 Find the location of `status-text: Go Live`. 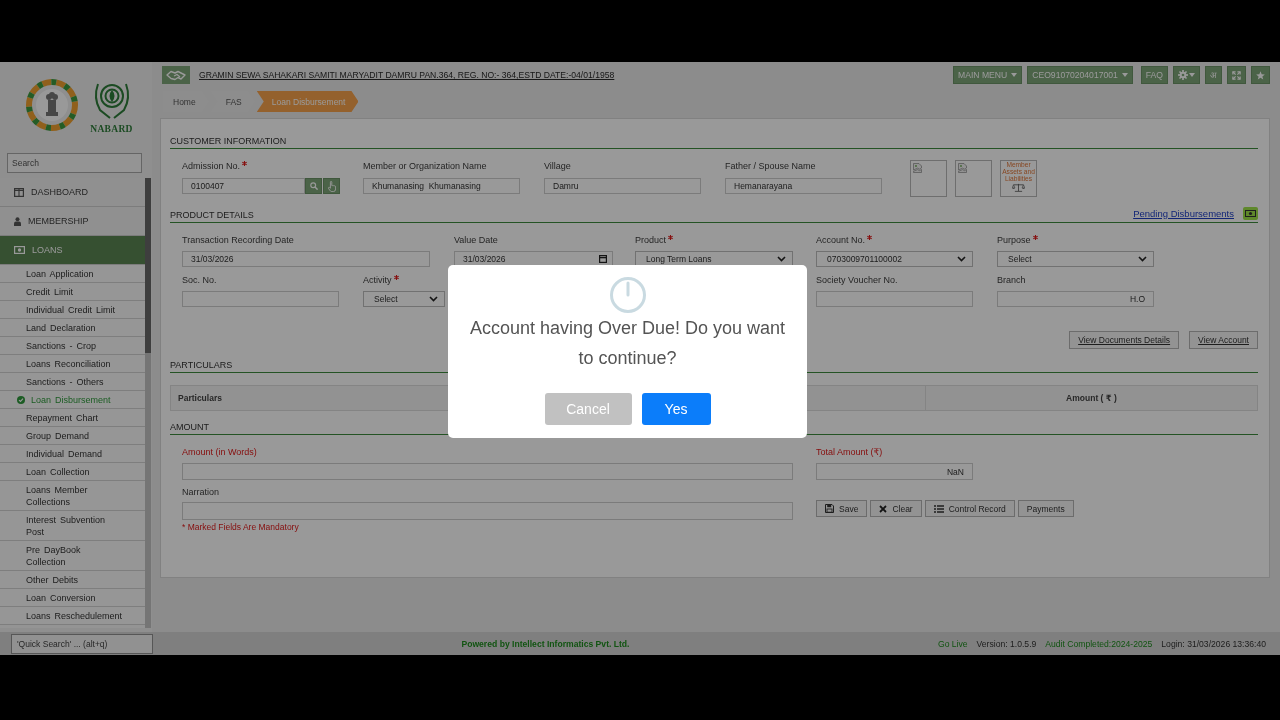

status-text: Go Live is located at coordinates (952, 643).